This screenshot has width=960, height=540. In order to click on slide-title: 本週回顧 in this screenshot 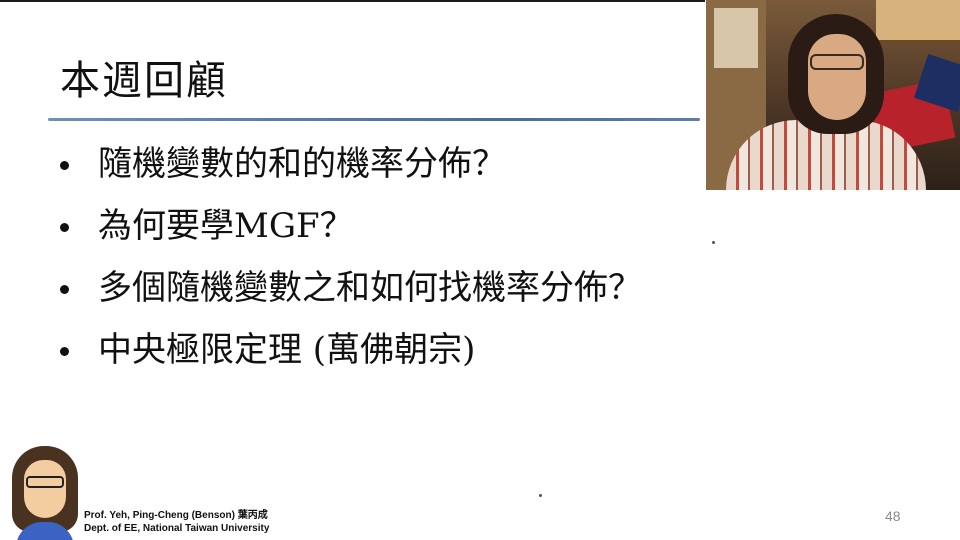, I will do `click(144, 81)`.